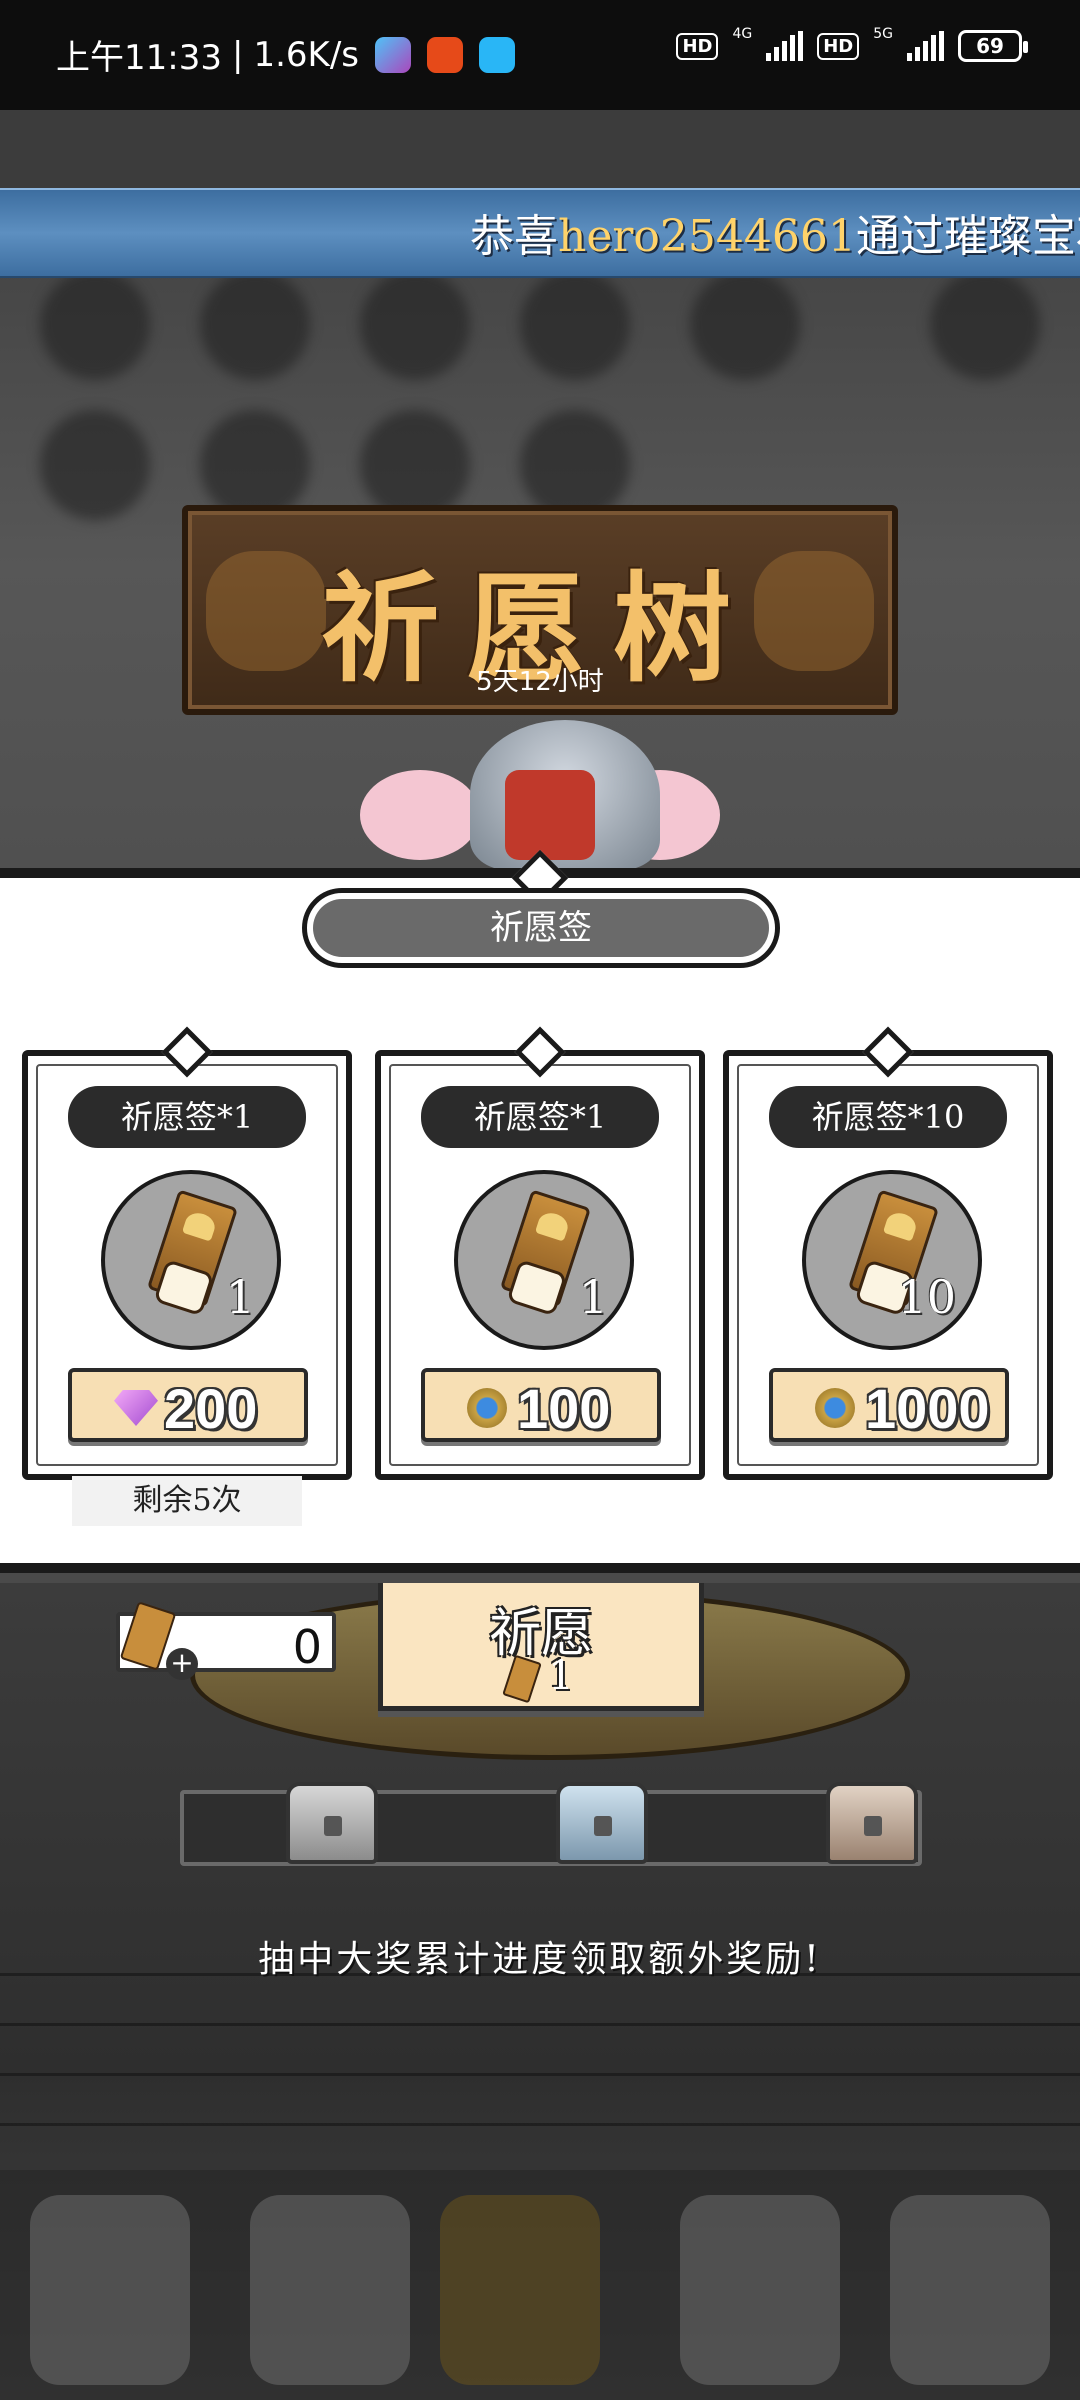 The image size is (1080, 2400). Describe the element at coordinates (707, 236) in the screenshot. I see `banner-player-name: hero2544661` at that location.